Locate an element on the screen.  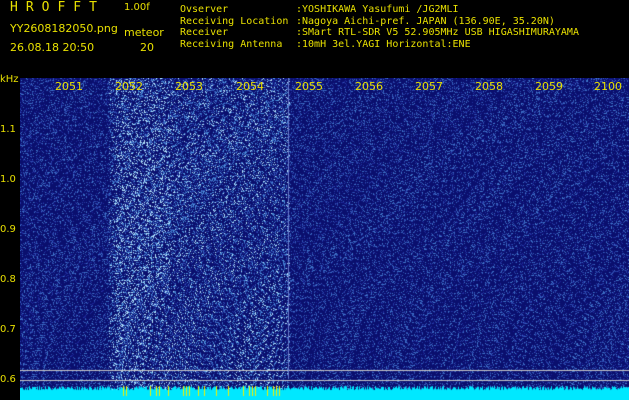
y-tick-label: 0.7 is located at coordinates (8, 329).